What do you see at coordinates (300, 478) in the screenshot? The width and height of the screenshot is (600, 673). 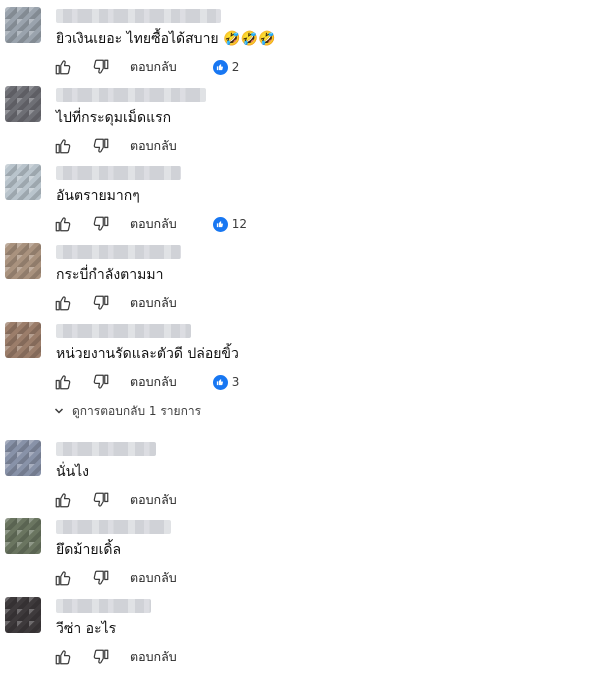 I see `comment-item: นั่นไงตอบกลับ` at bounding box center [300, 478].